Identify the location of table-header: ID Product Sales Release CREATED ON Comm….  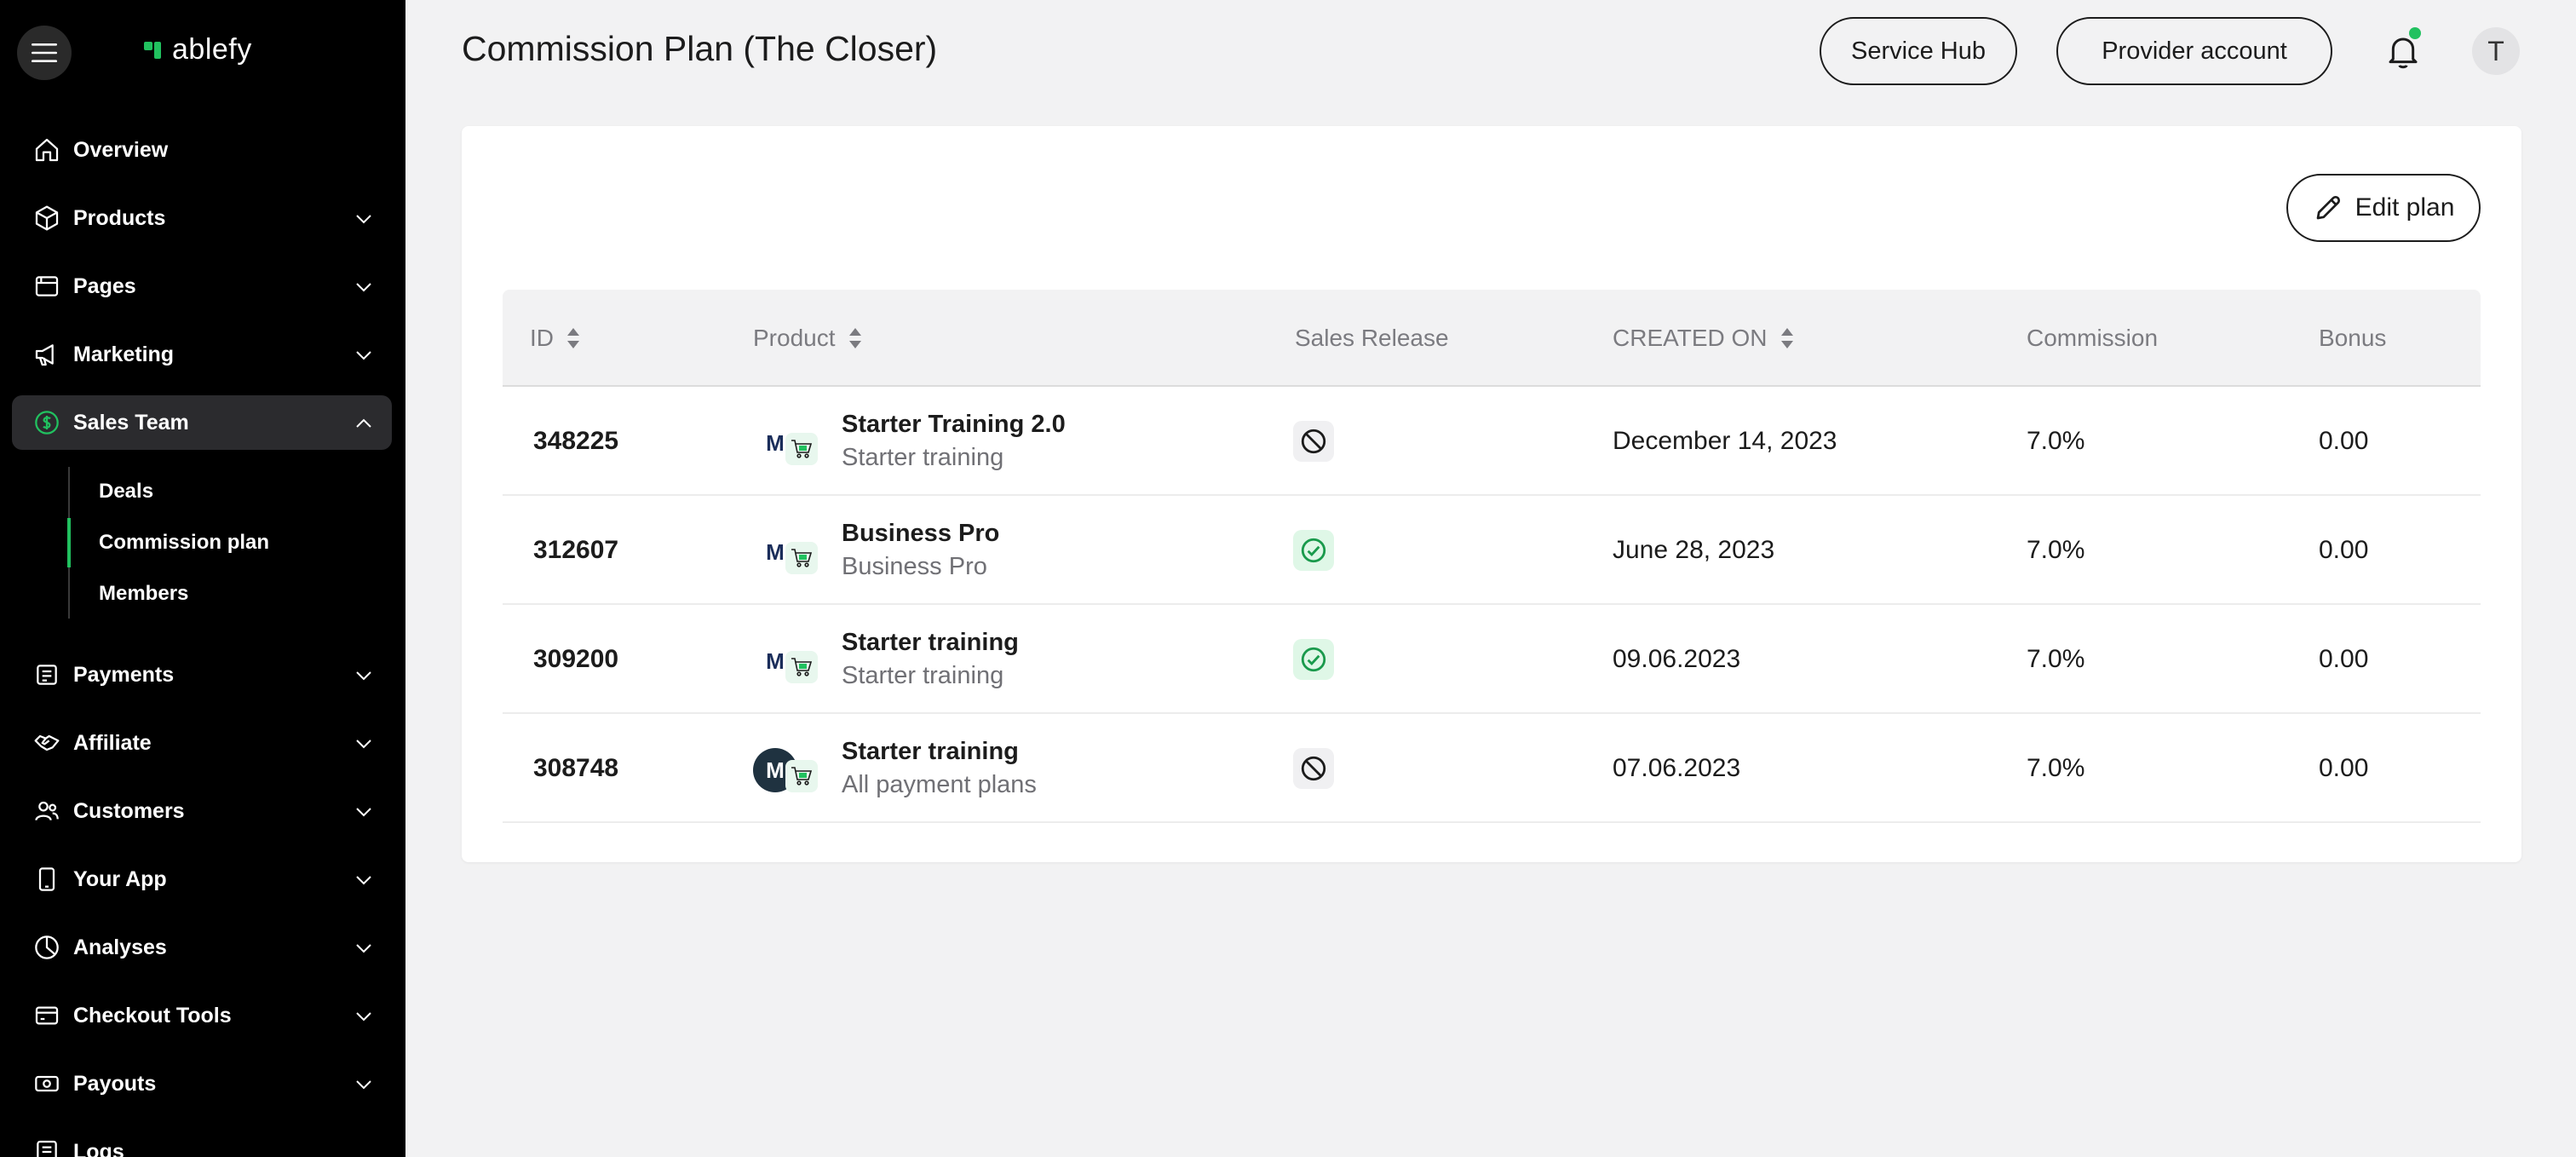
(1492, 338).